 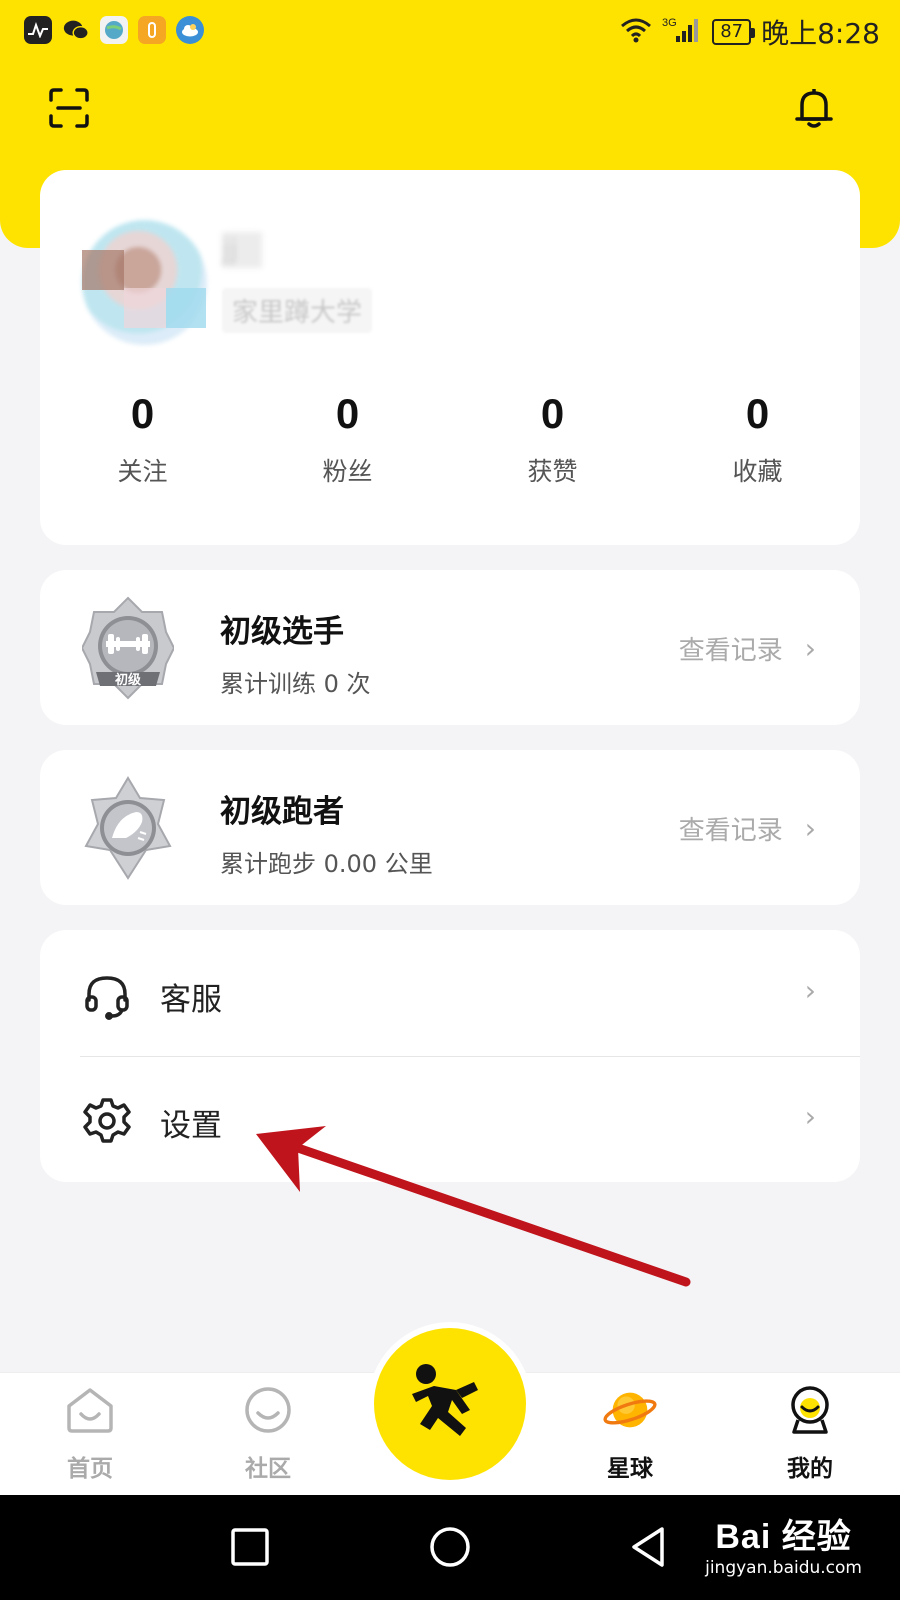 I want to click on recent-apps-button, so click(x=250, y=1547).